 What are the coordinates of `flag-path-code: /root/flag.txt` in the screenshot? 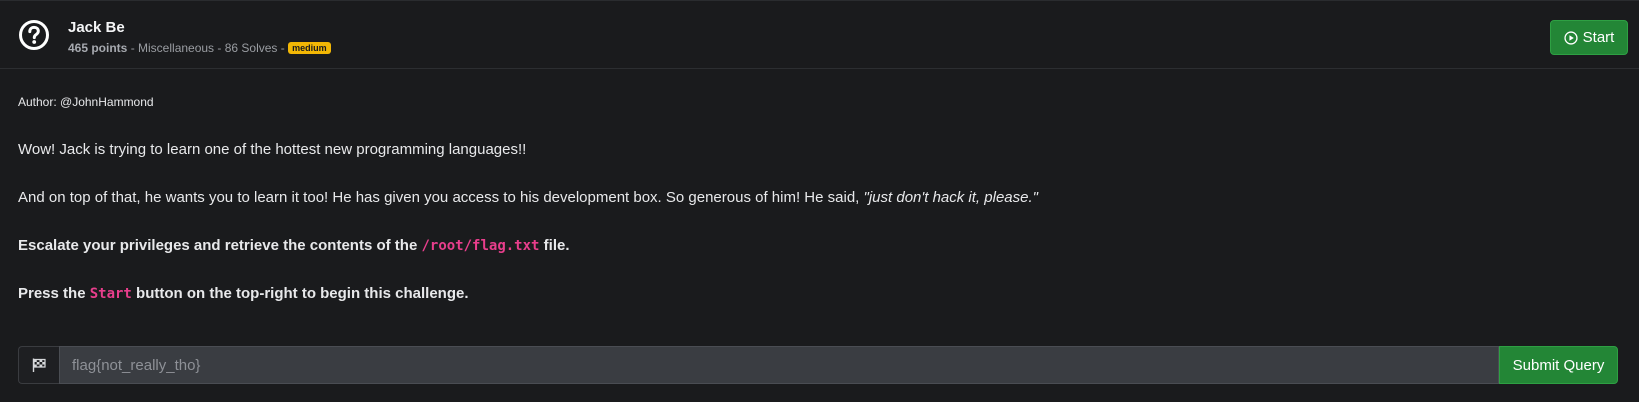 It's located at (480, 246).